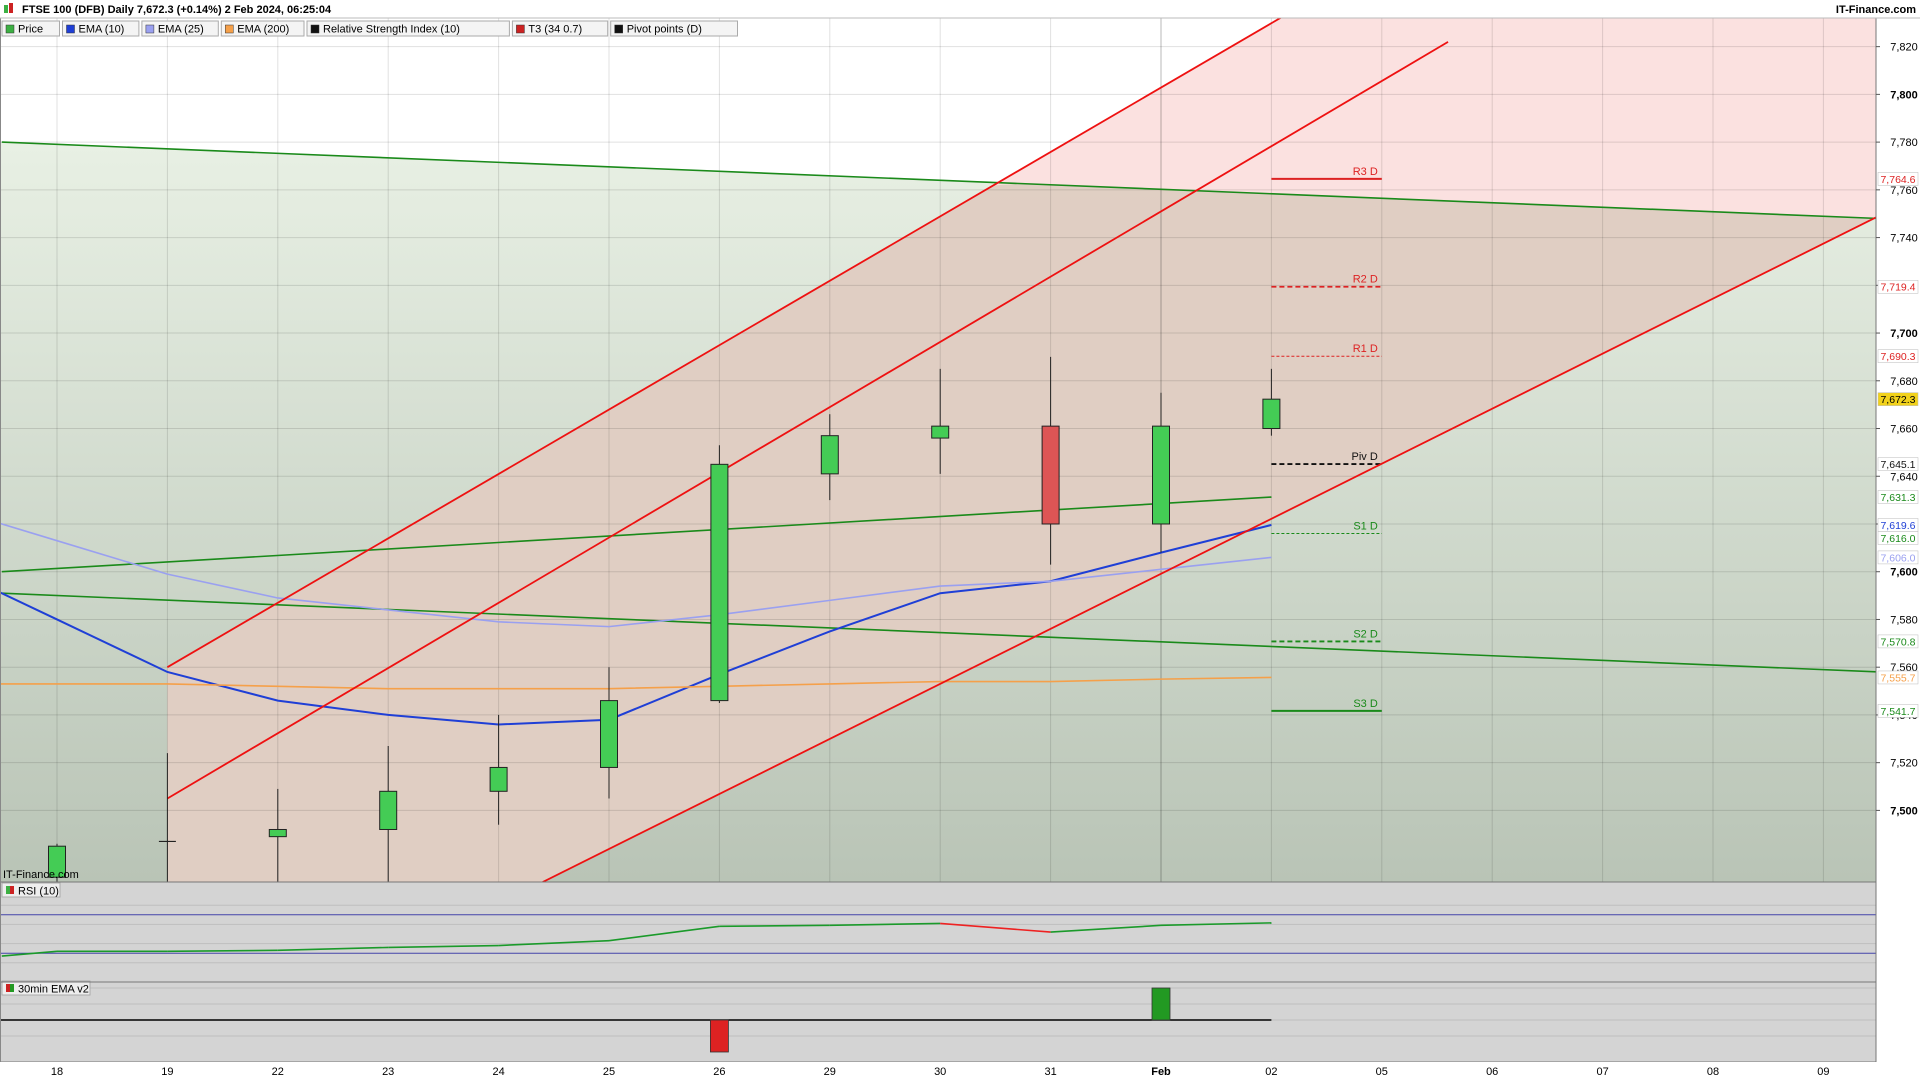 Image resolution: width=1920 pixels, height=1080 pixels. What do you see at coordinates (1823, 1072) in the screenshot?
I see `date-tick-label: 09` at bounding box center [1823, 1072].